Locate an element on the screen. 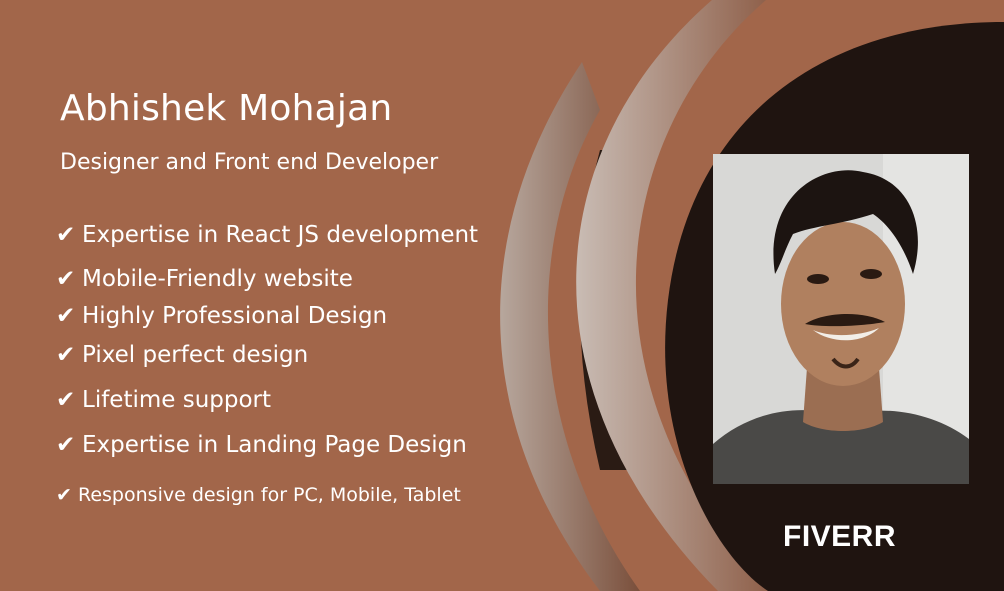  feature-text: Expertise in Landing Page Design is located at coordinates (274, 445).